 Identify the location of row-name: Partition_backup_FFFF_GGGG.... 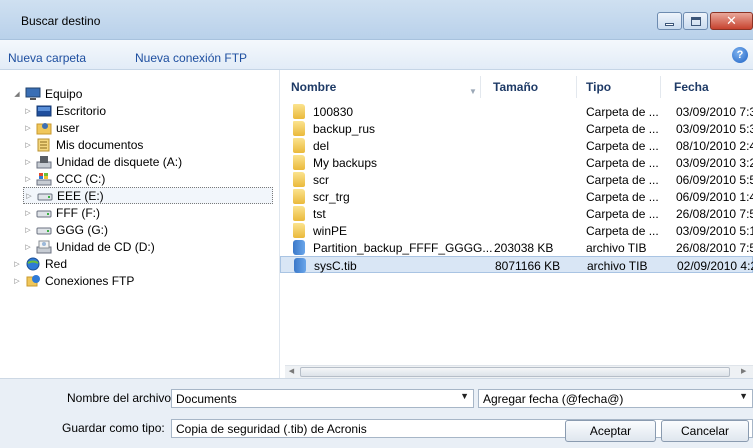
(403, 248).